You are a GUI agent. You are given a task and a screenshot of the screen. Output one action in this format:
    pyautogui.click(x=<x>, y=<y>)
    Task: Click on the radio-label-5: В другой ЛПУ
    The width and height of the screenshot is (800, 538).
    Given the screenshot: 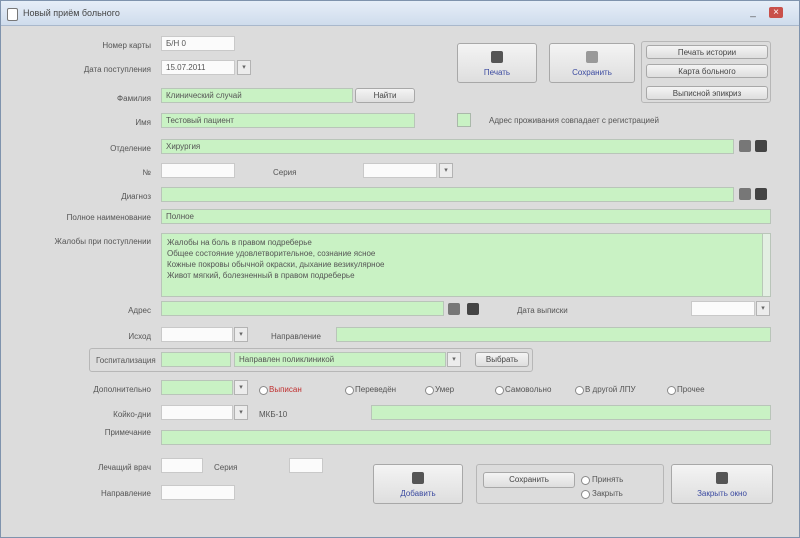 What is the action you would take?
    pyautogui.click(x=610, y=389)
    